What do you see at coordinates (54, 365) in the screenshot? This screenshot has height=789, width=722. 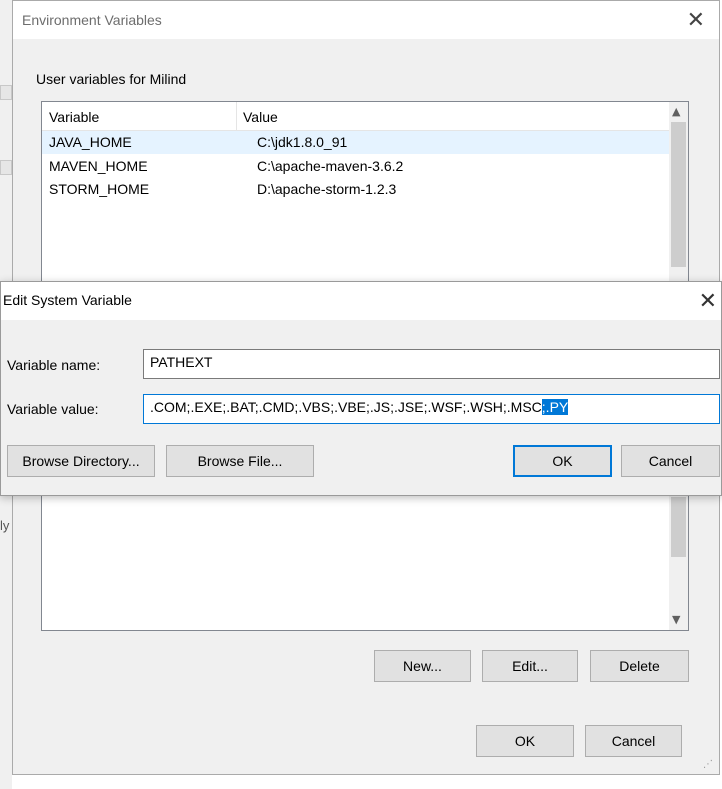 I see `variable-name-label: Variable name:` at bounding box center [54, 365].